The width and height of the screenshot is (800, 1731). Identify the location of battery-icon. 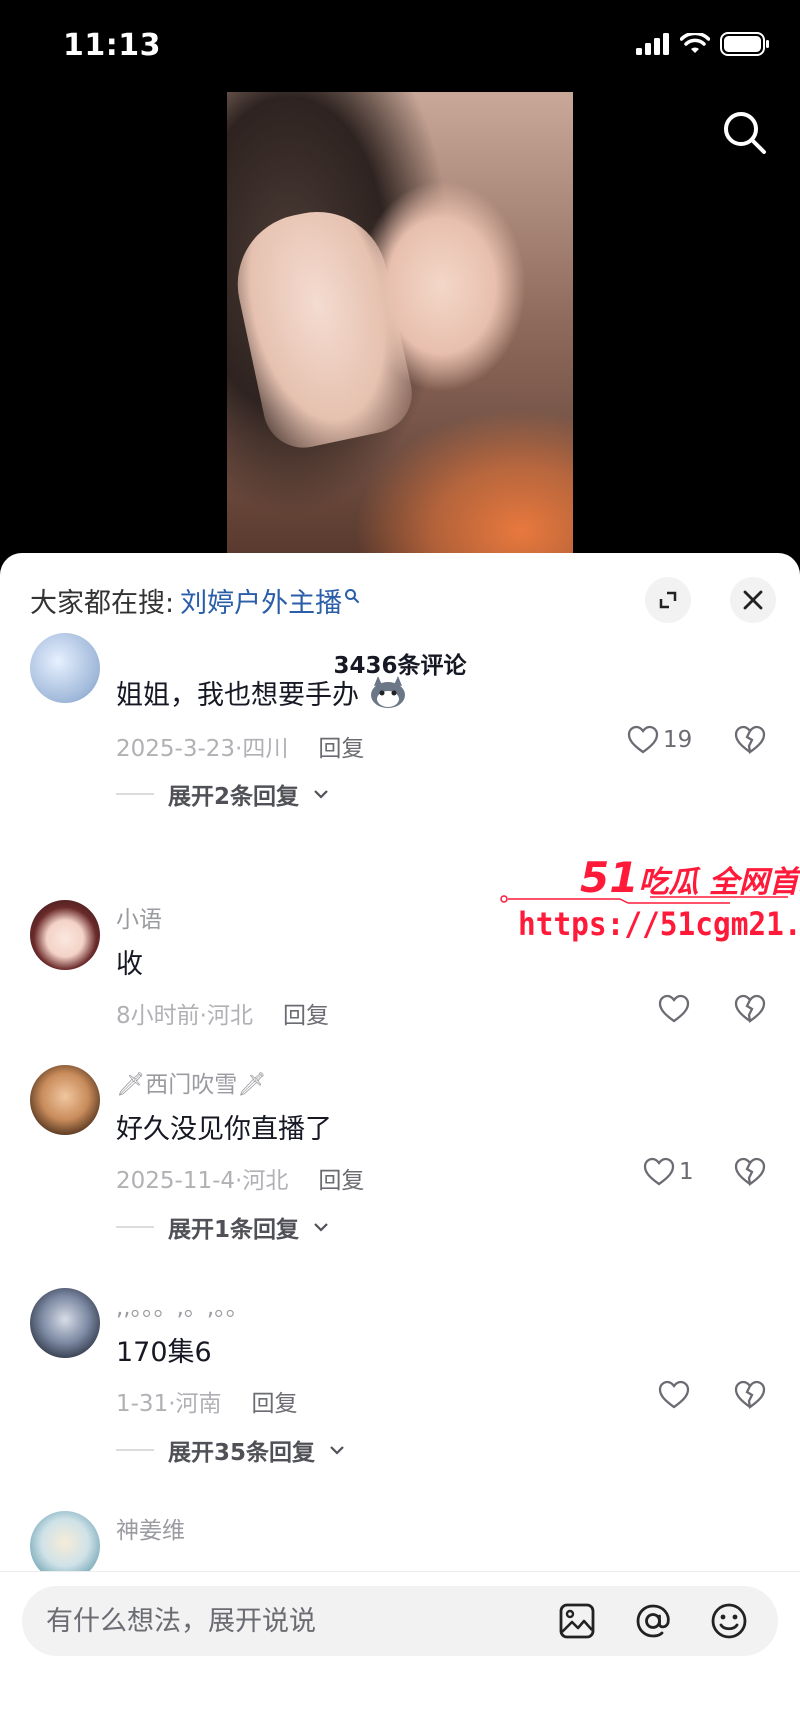
(744, 44).